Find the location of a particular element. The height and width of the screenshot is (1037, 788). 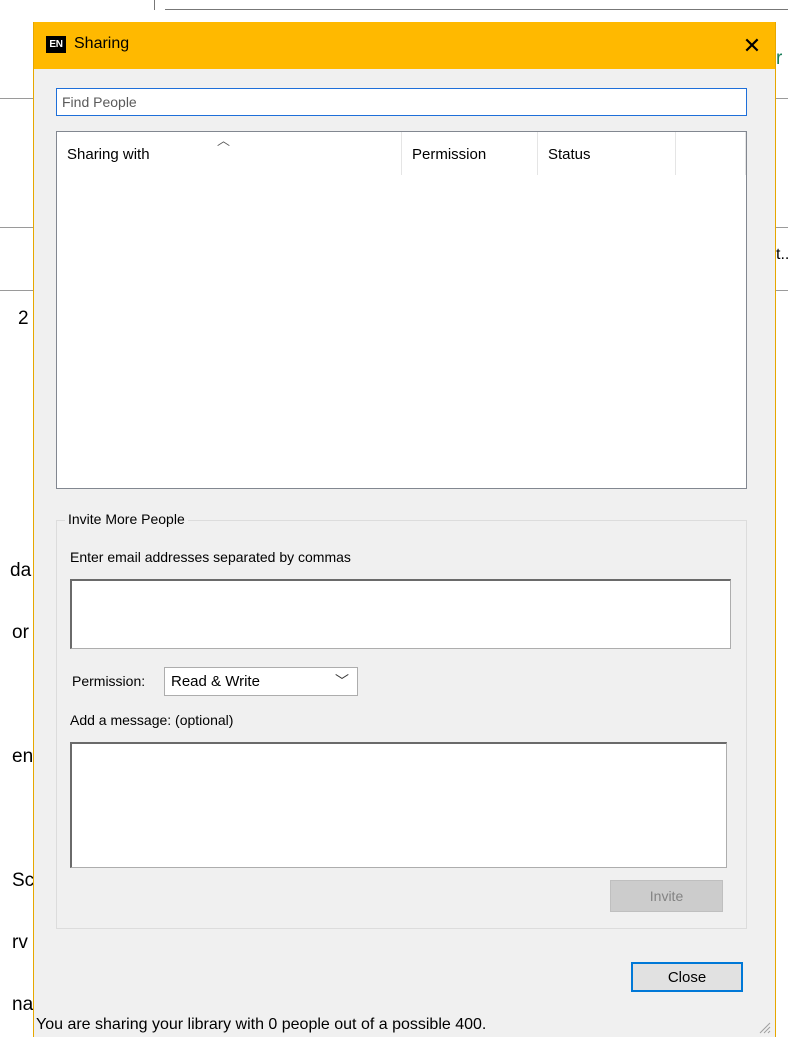

background-text: r is located at coordinates (779, 58).